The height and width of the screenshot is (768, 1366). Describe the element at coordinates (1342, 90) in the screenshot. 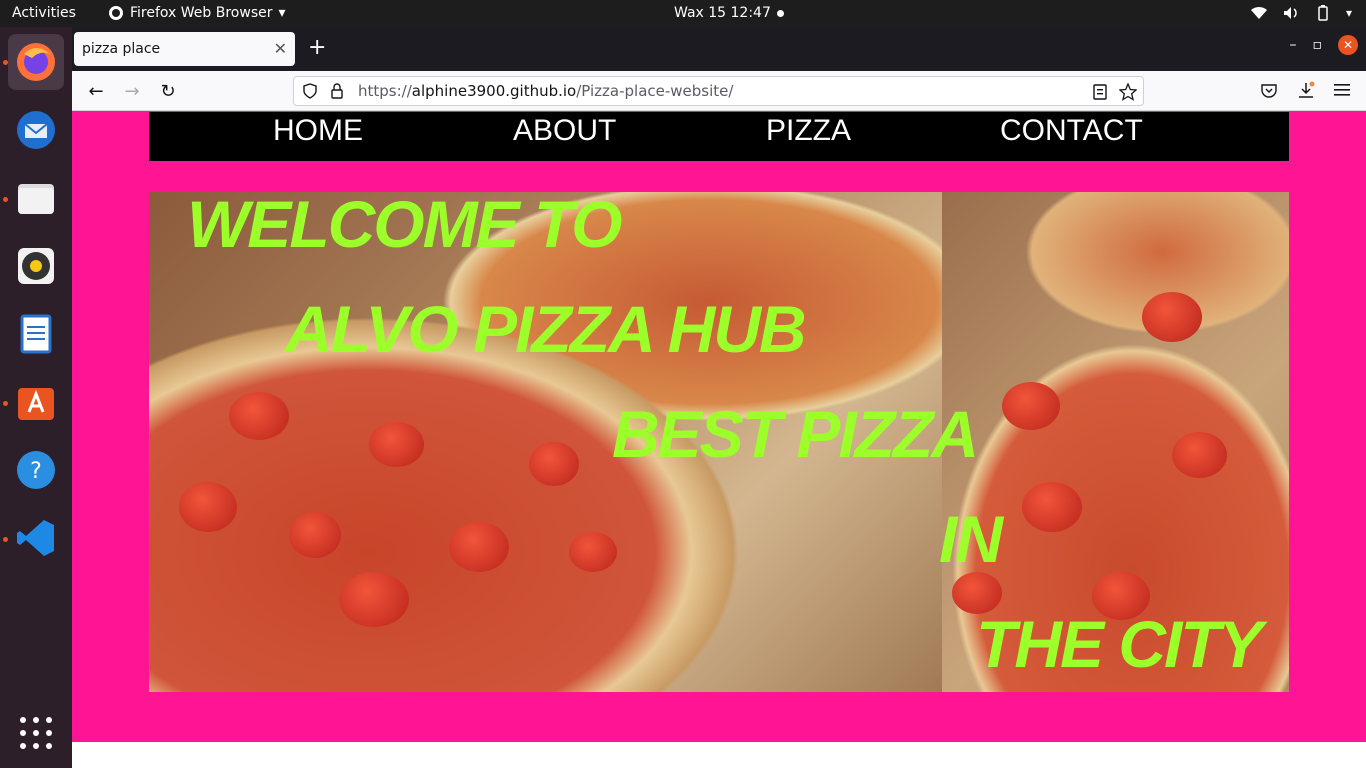

I see `menu-icon` at that location.